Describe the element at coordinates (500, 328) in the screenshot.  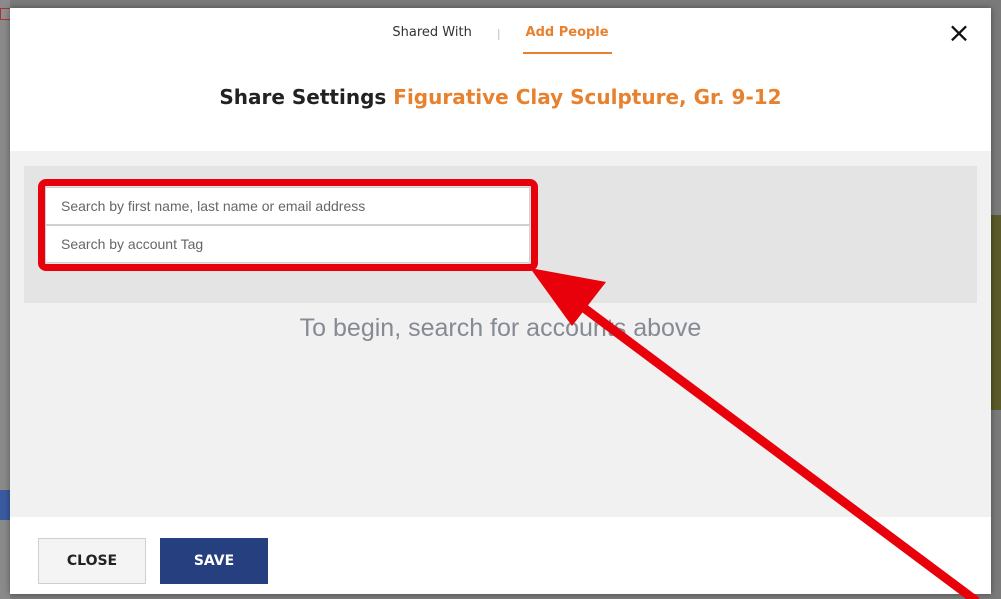
I see `empty-state-message: To begin, search for accounts above` at that location.